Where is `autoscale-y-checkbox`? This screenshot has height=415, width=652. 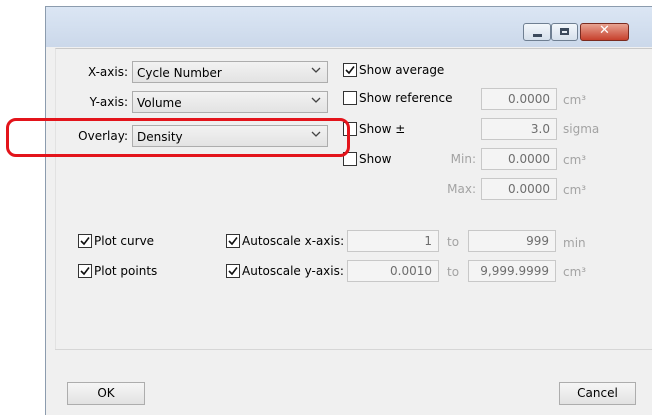 autoscale-y-checkbox is located at coordinates (233, 271).